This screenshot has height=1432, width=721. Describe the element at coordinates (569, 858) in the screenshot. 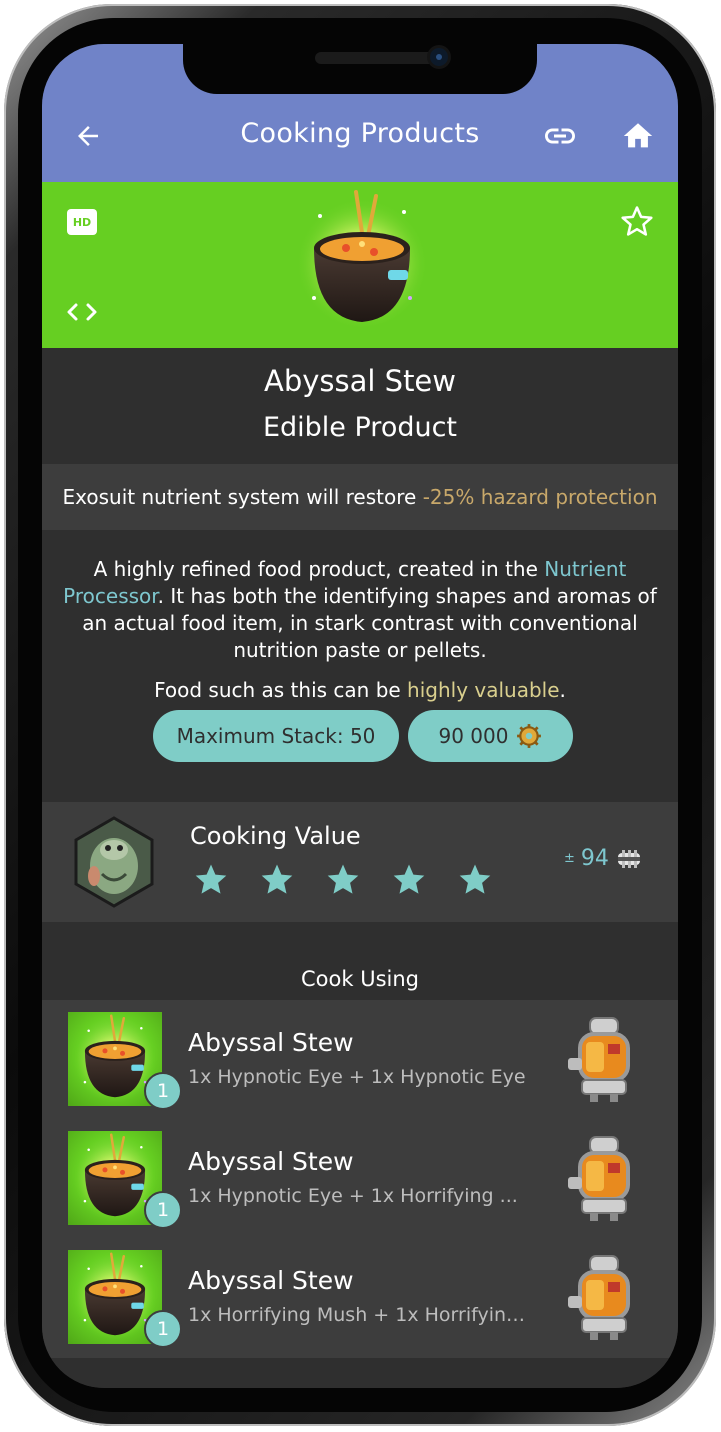

I see `plus-minus-sign: ±` at that location.